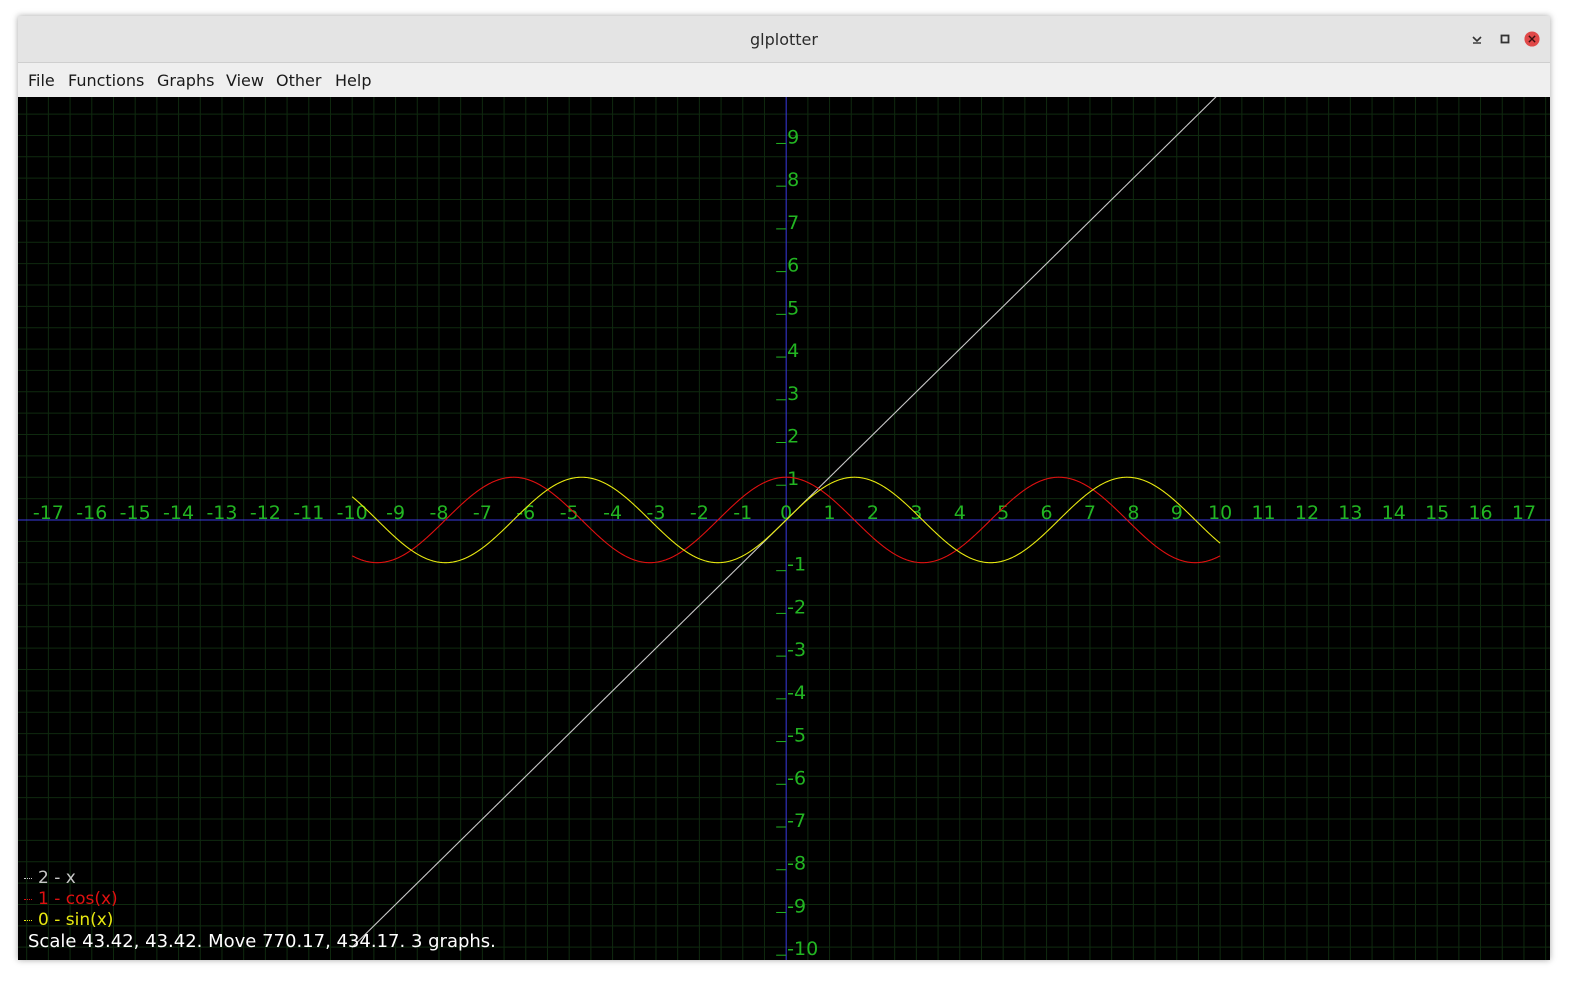 The width and height of the screenshot is (1572, 982). Describe the element at coordinates (1307, 513) in the screenshot. I see `x-tick-label: 12` at that location.